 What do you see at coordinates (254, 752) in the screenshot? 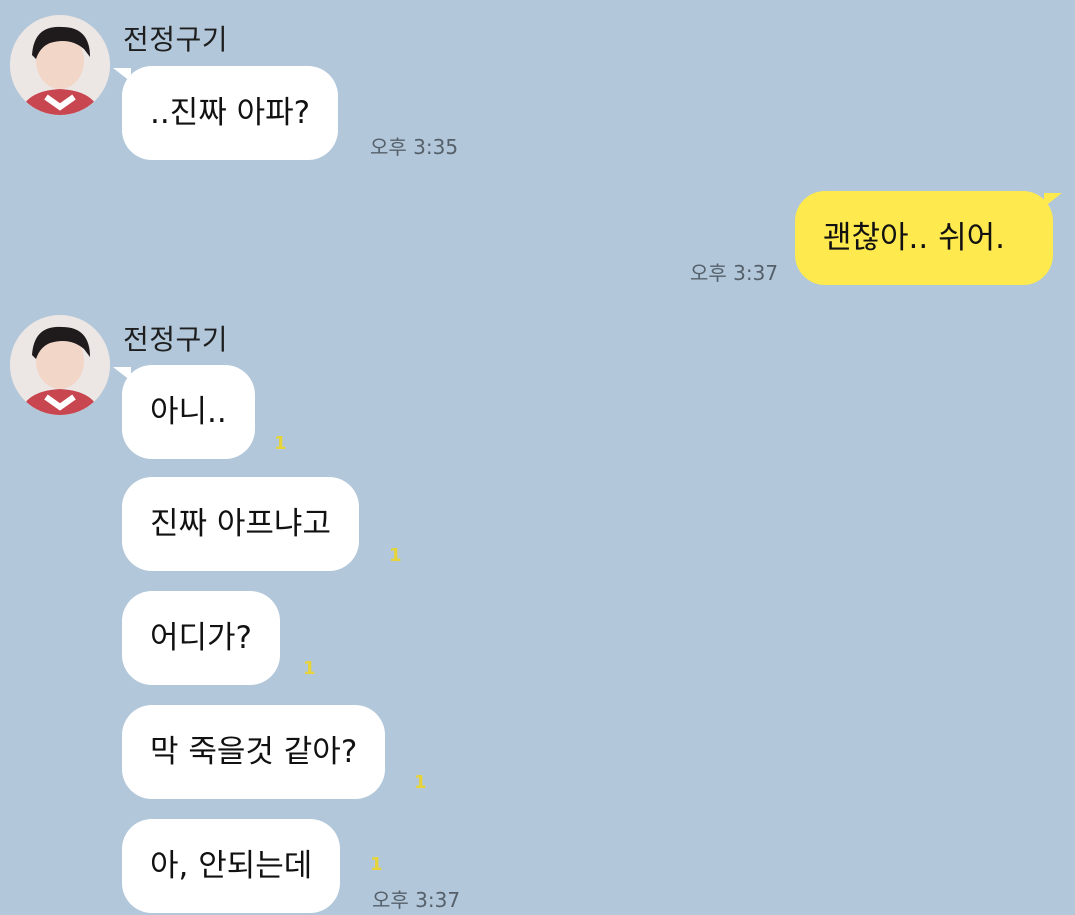
I see `message-bubble: 막 죽을것 같아?` at bounding box center [254, 752].